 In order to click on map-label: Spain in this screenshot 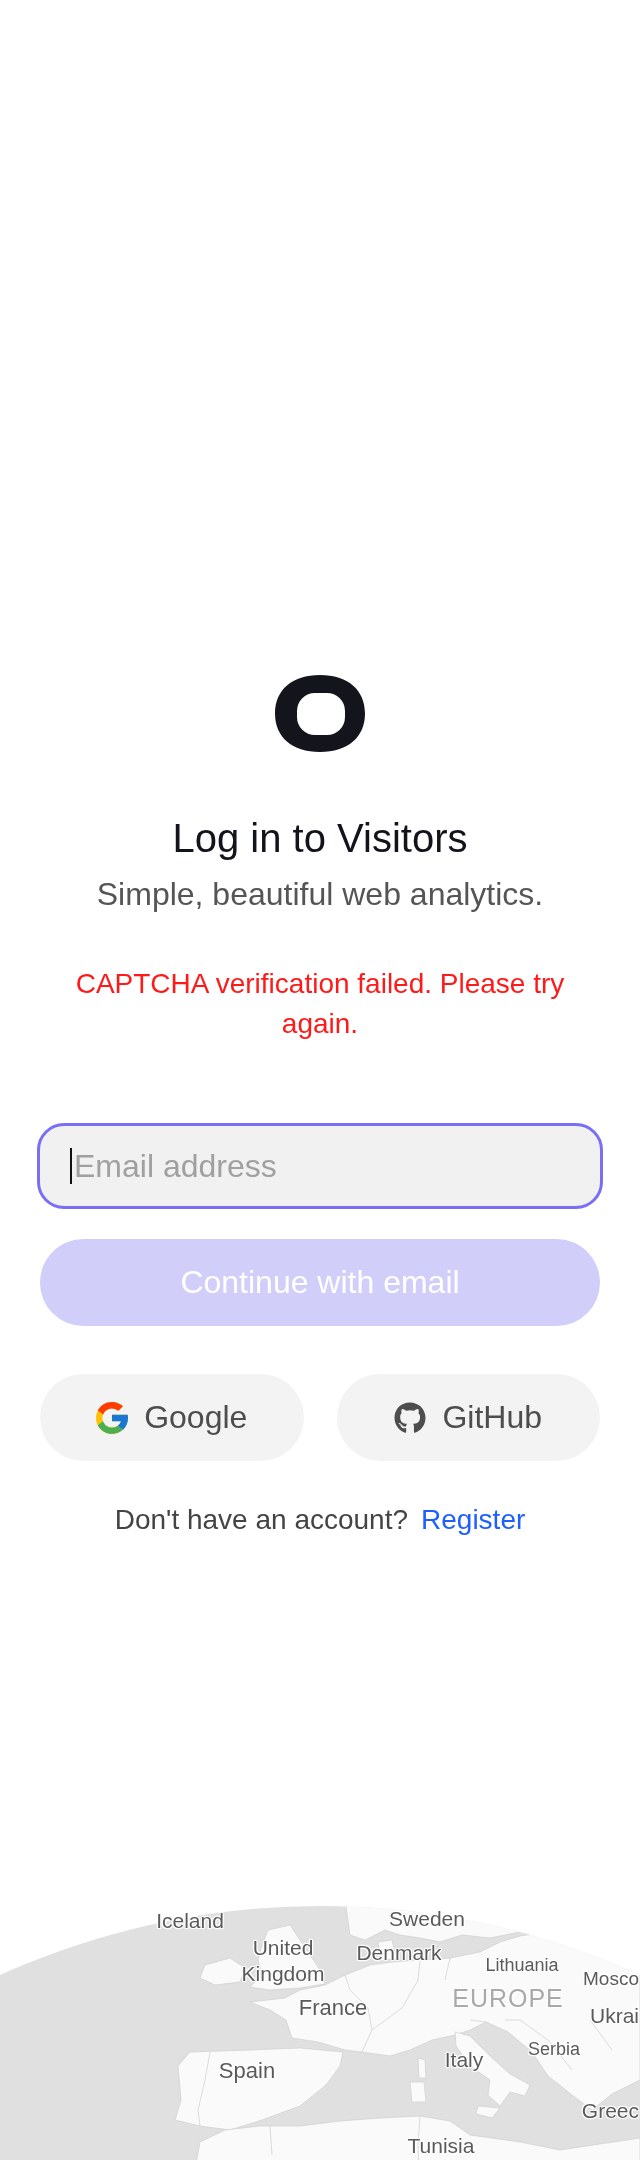, I will do `click(247, 2070)`.